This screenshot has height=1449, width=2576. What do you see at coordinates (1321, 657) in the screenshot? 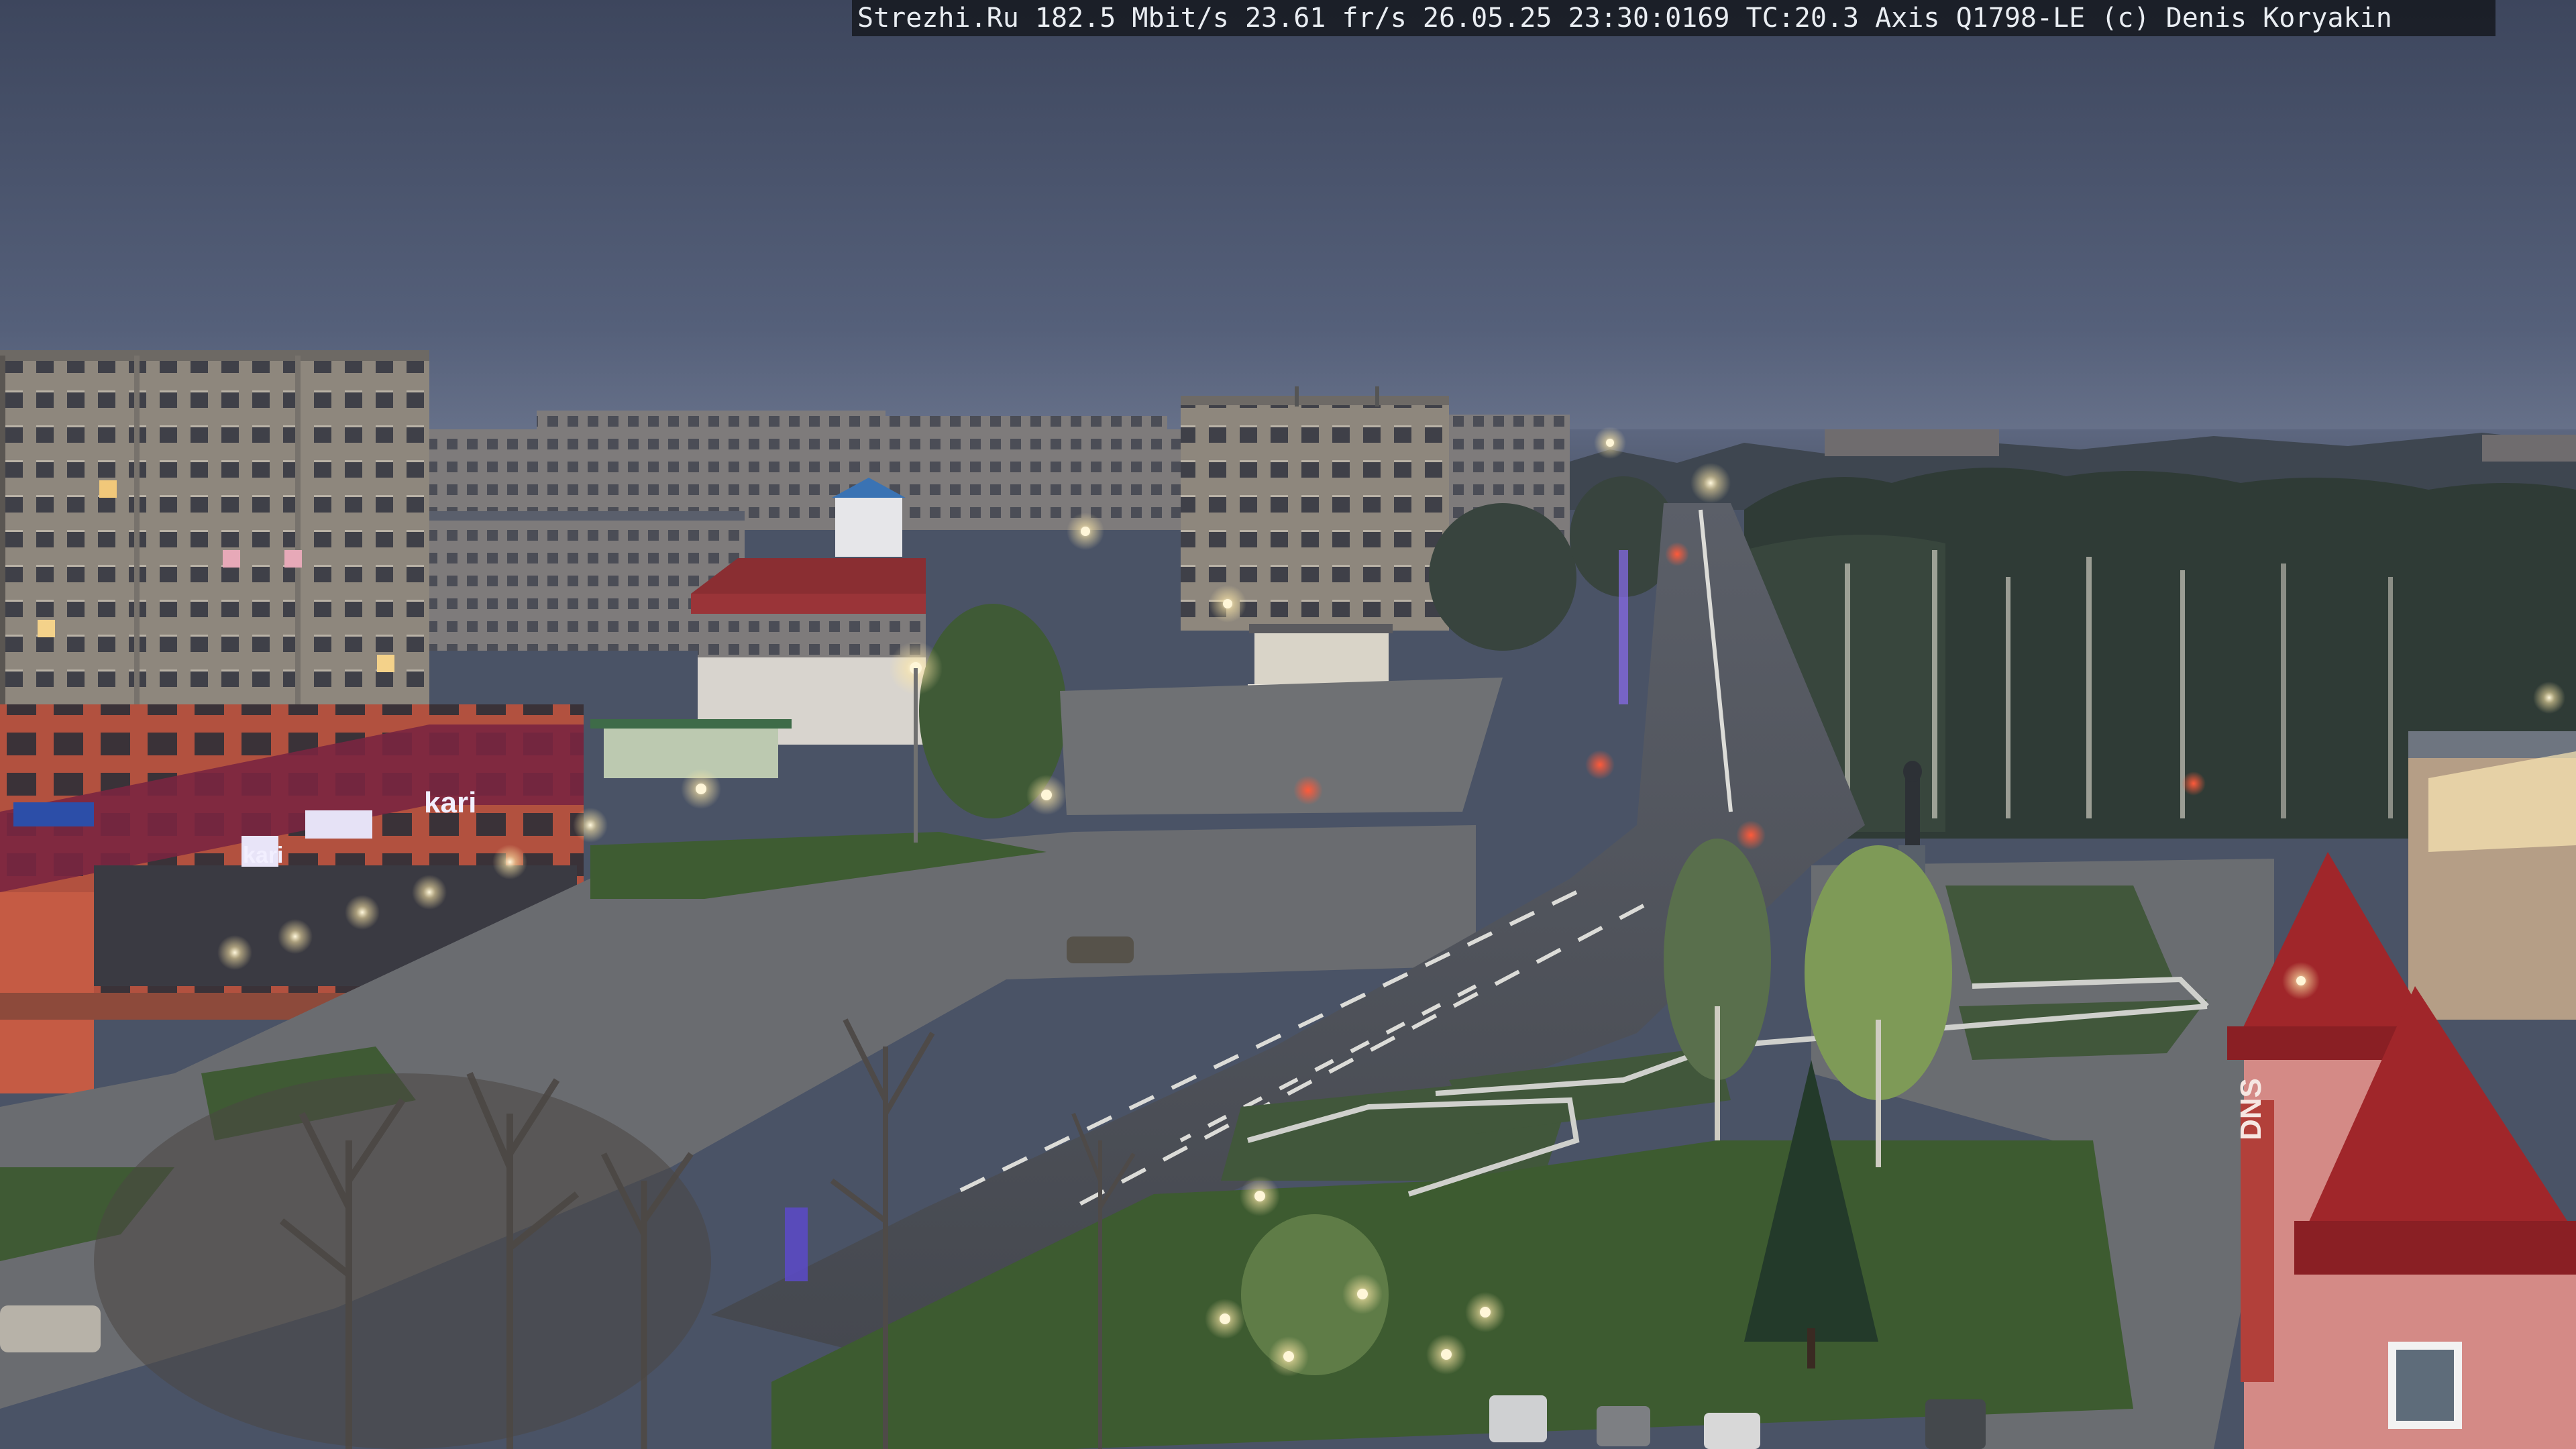
I see `kiosk-building` at bounding box center [1321, 657].